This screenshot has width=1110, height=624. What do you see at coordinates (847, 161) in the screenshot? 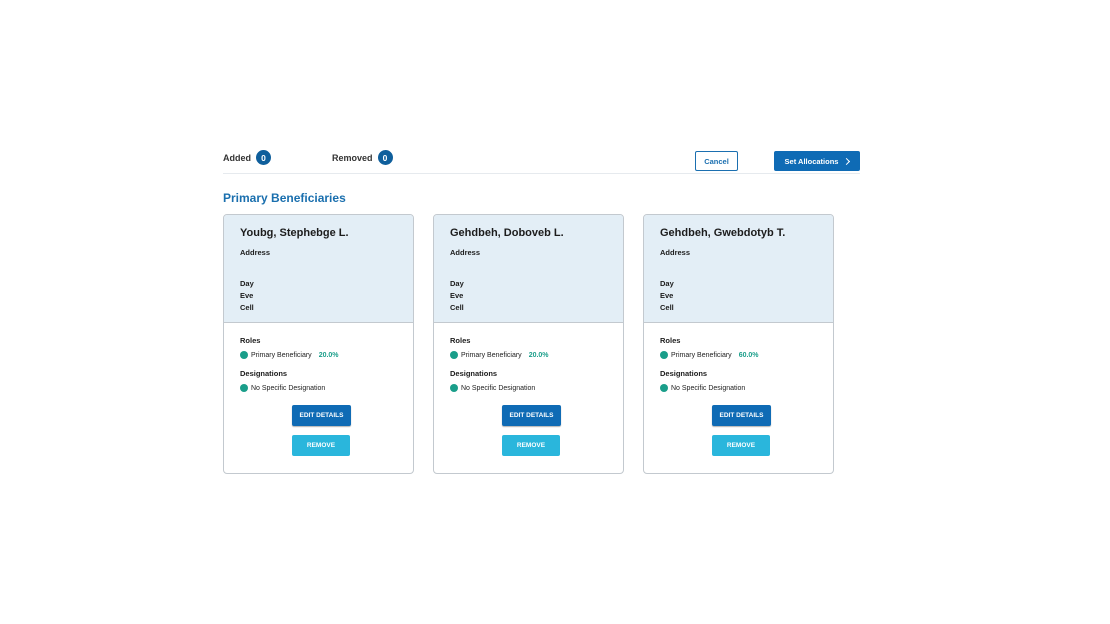
I see `chevron-right-icon` at bounding box center [847, 161].